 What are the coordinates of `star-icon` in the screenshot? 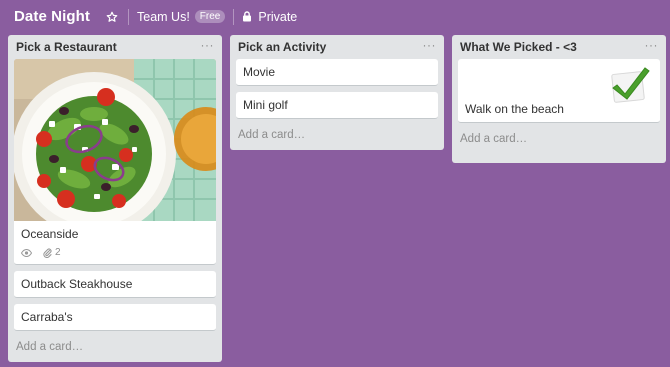 It's located at (112, 17).